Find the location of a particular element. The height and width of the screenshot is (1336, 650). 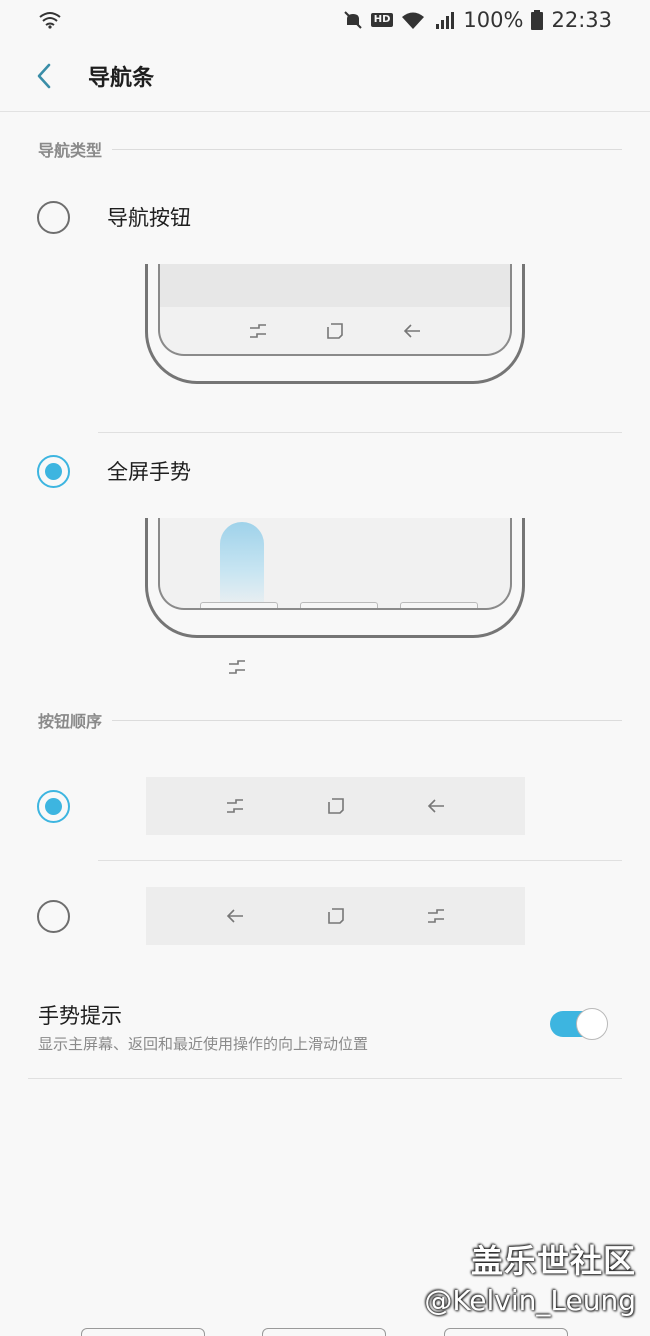

wifi-hotspot-icon is located at coordinates (50, 20).